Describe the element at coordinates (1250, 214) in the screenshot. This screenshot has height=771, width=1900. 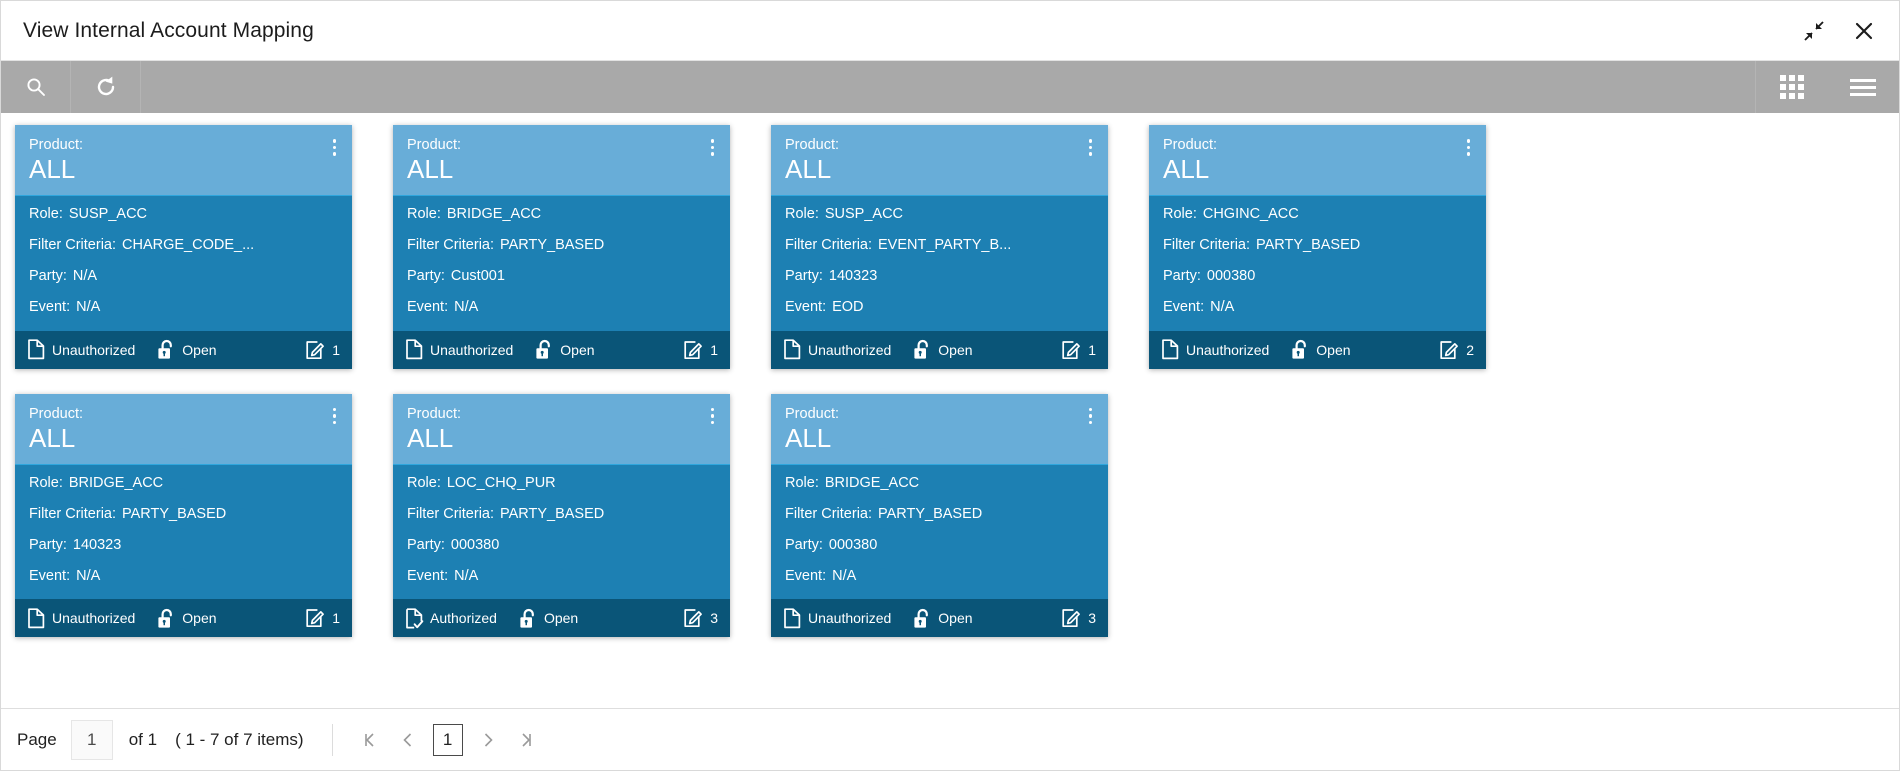
I see `role-value: CHGINC_ACC` at that location.